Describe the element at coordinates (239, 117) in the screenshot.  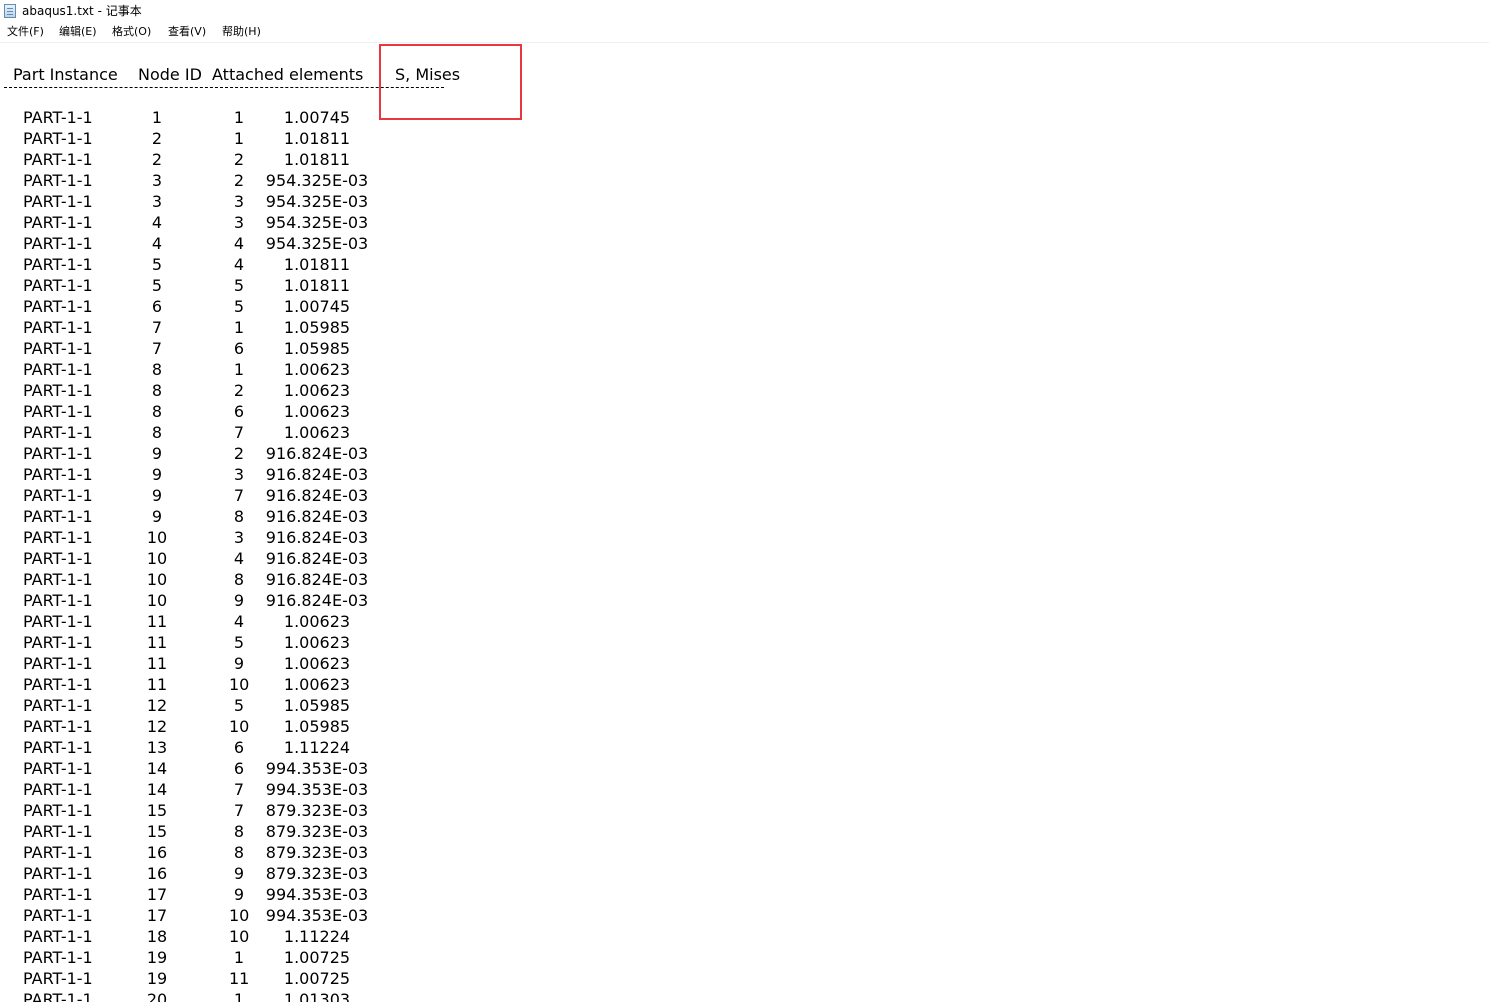
I see `attached-element-cell: 1` at that location.